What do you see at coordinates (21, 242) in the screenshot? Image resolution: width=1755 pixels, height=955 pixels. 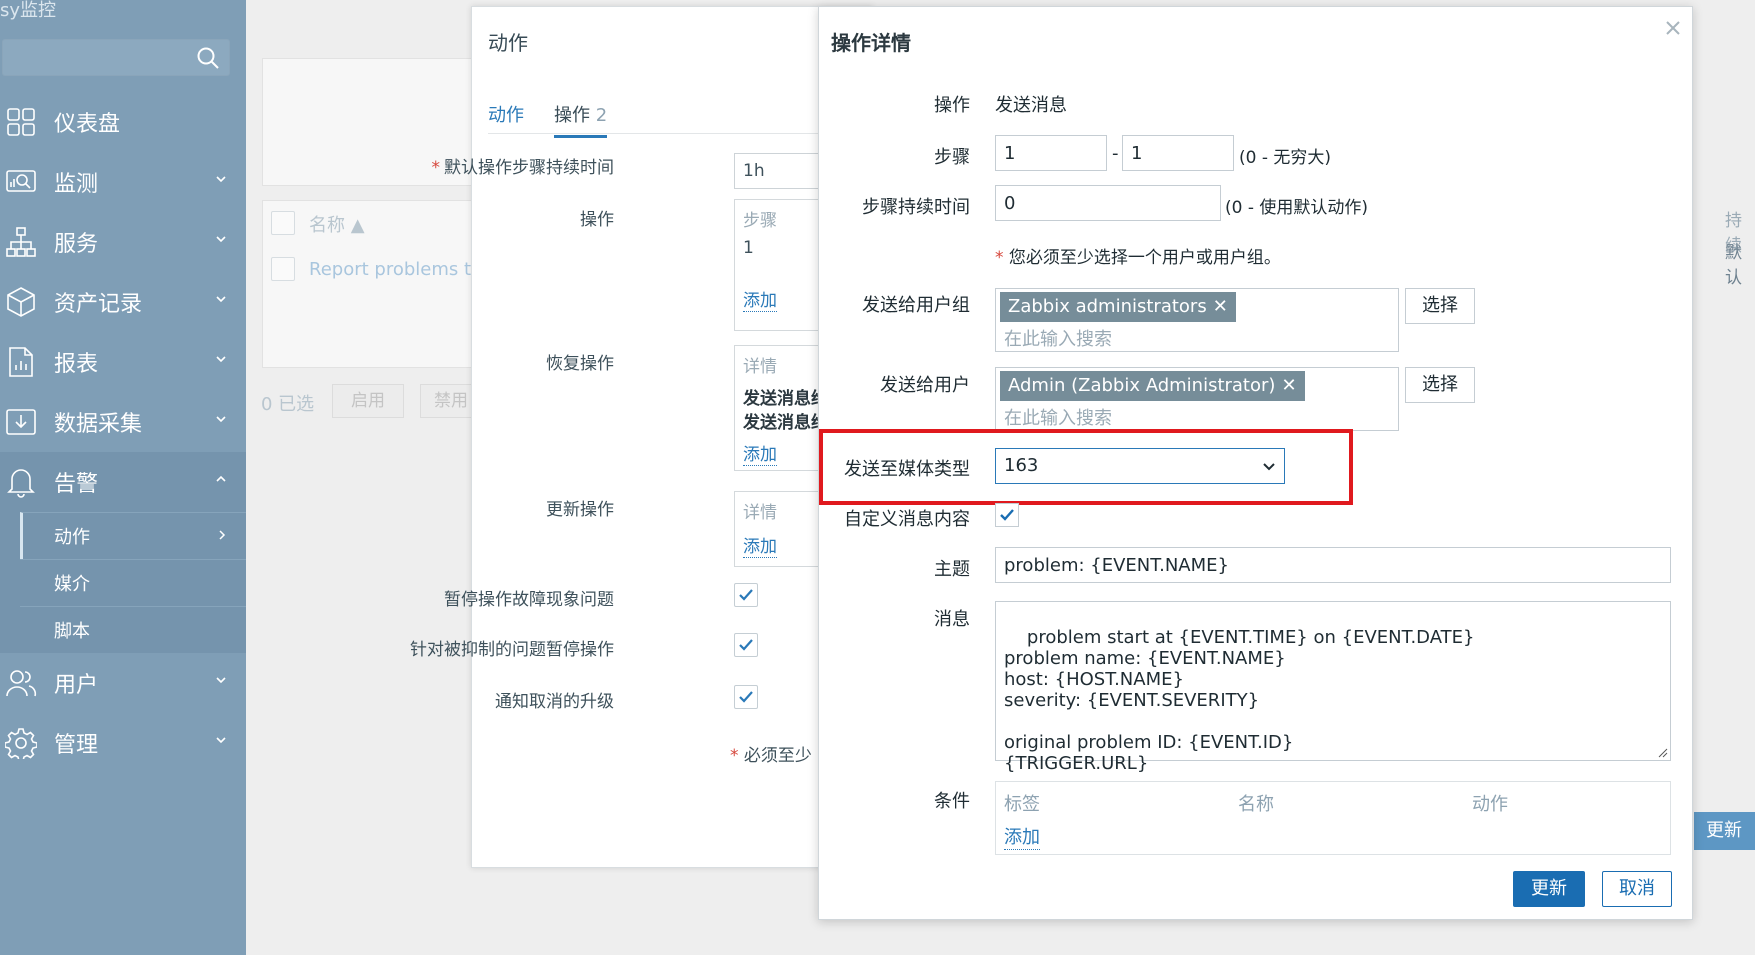 I see `services-icon` at bounding box center [21, 242].